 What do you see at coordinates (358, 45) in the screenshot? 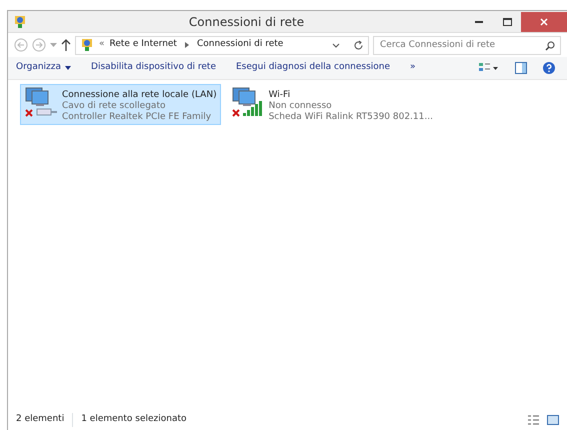
I see `refresh-icon` at bounding box center [358, 45].